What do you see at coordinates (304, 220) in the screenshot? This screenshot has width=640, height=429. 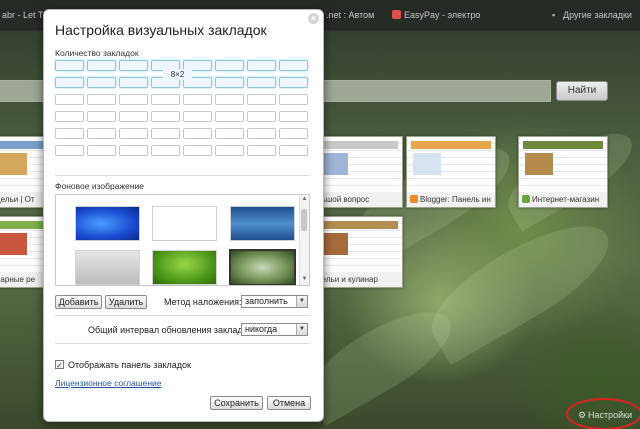 I see `scroll-thumb` at bounding box center [304, 220].